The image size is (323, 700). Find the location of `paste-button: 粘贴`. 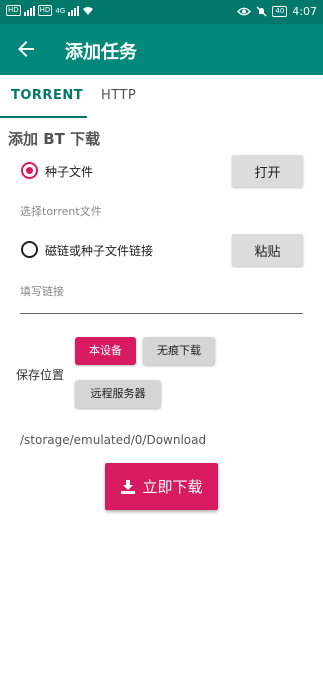

paste-button: 粘贴 is located at coordinates (267, 250).